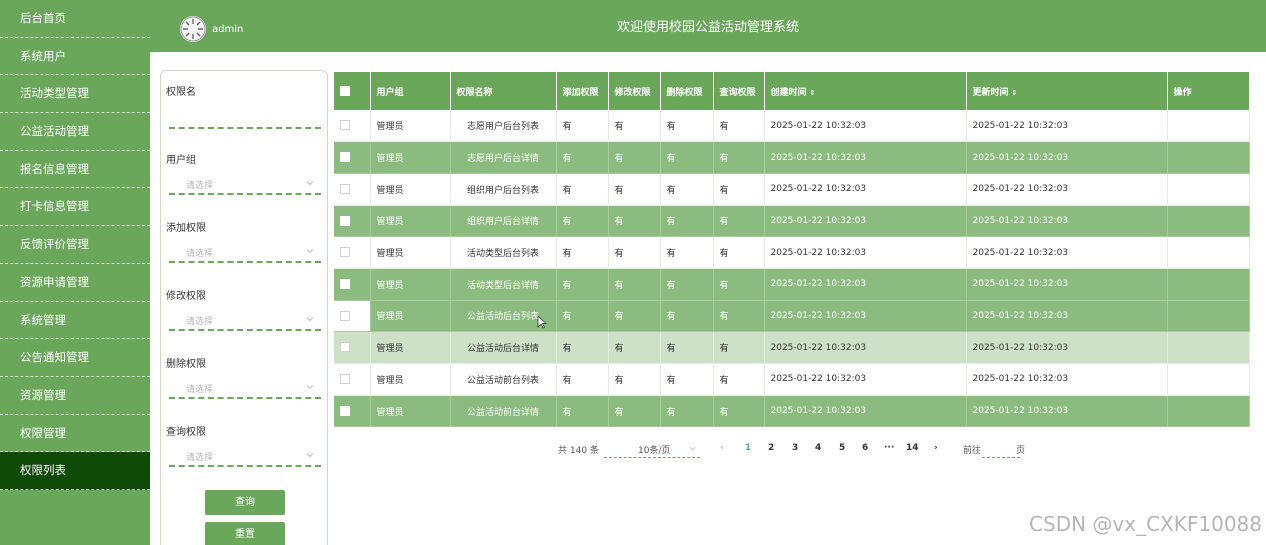 Image resolution: width=1266 pixels, height=545 pixels. What do you see at coordinates (739, 91) in the screenshot?
I see `col-query-perm: 查询权限` at bounding box center [739, 91].